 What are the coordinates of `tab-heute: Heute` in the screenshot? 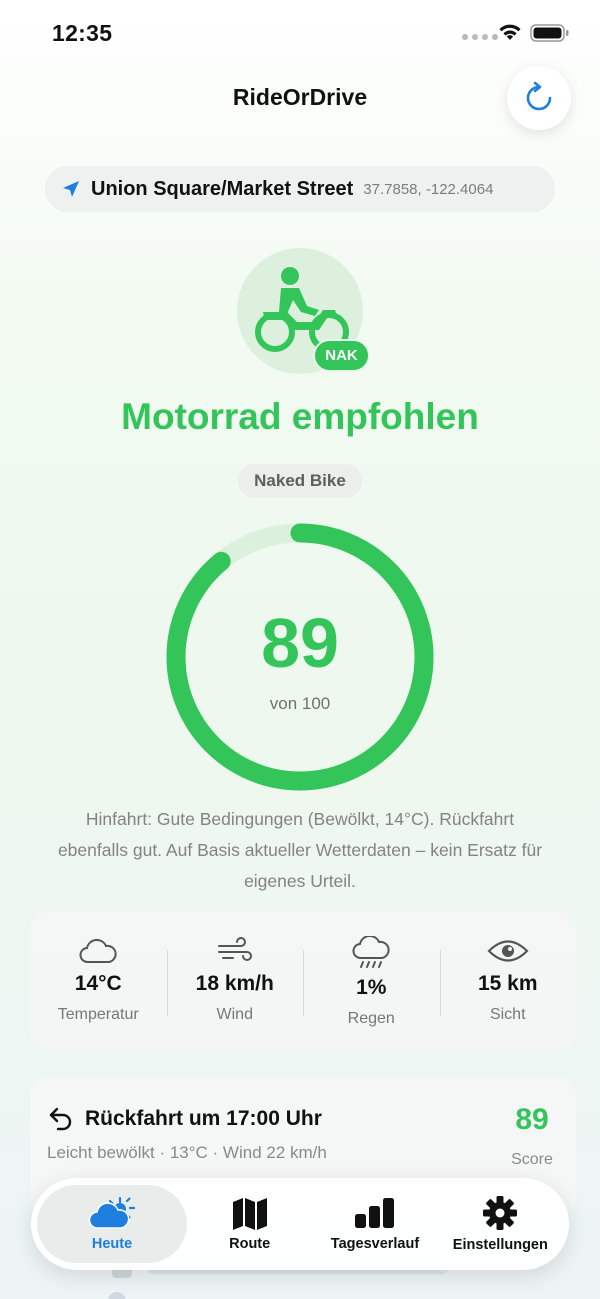 It's located at (112, 1224).